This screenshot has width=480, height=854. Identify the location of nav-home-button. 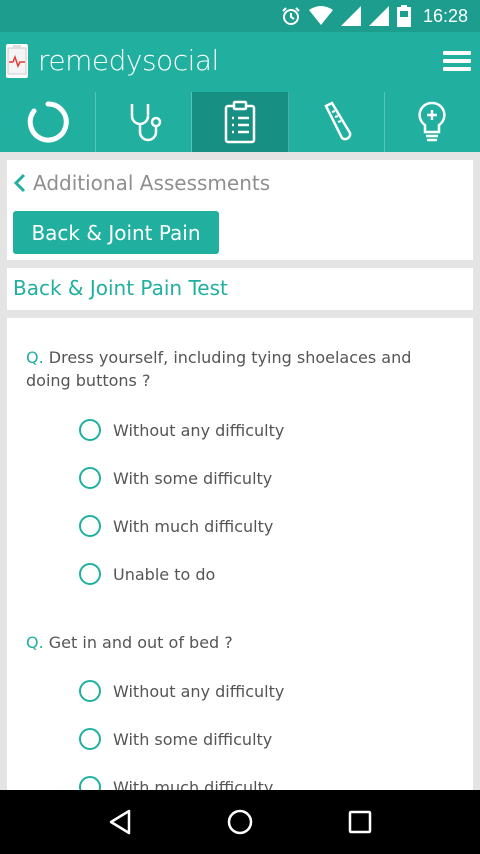
(240, 822).